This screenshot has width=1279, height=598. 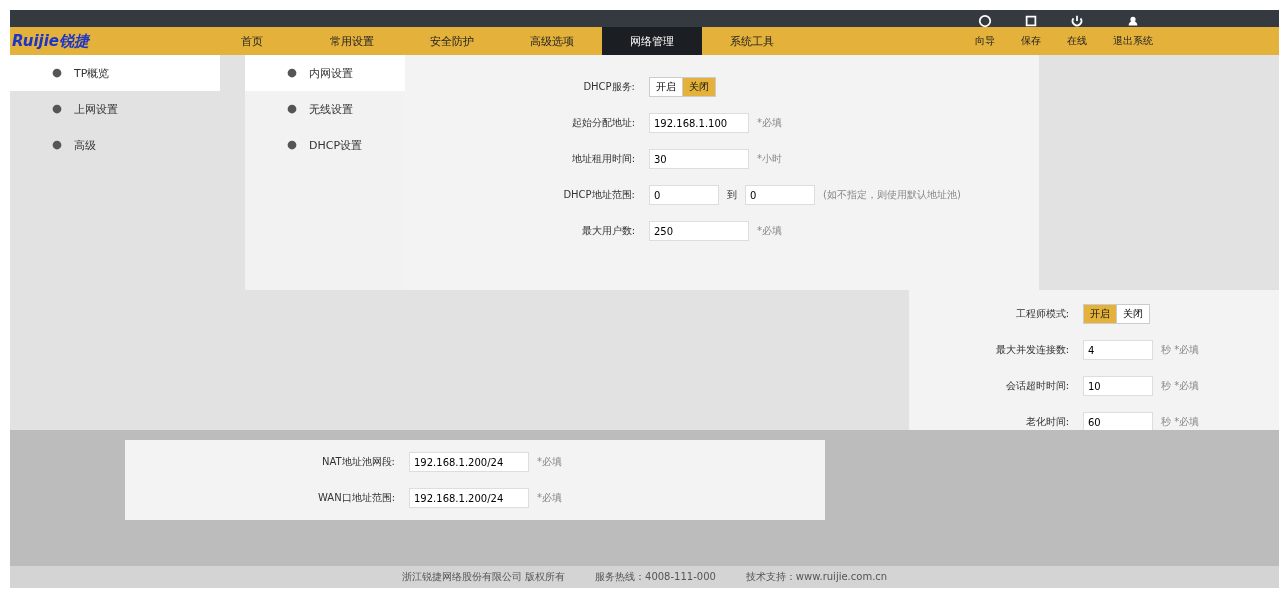 I want to click on toolbar-button: 向导, so click(x=985, y=31).